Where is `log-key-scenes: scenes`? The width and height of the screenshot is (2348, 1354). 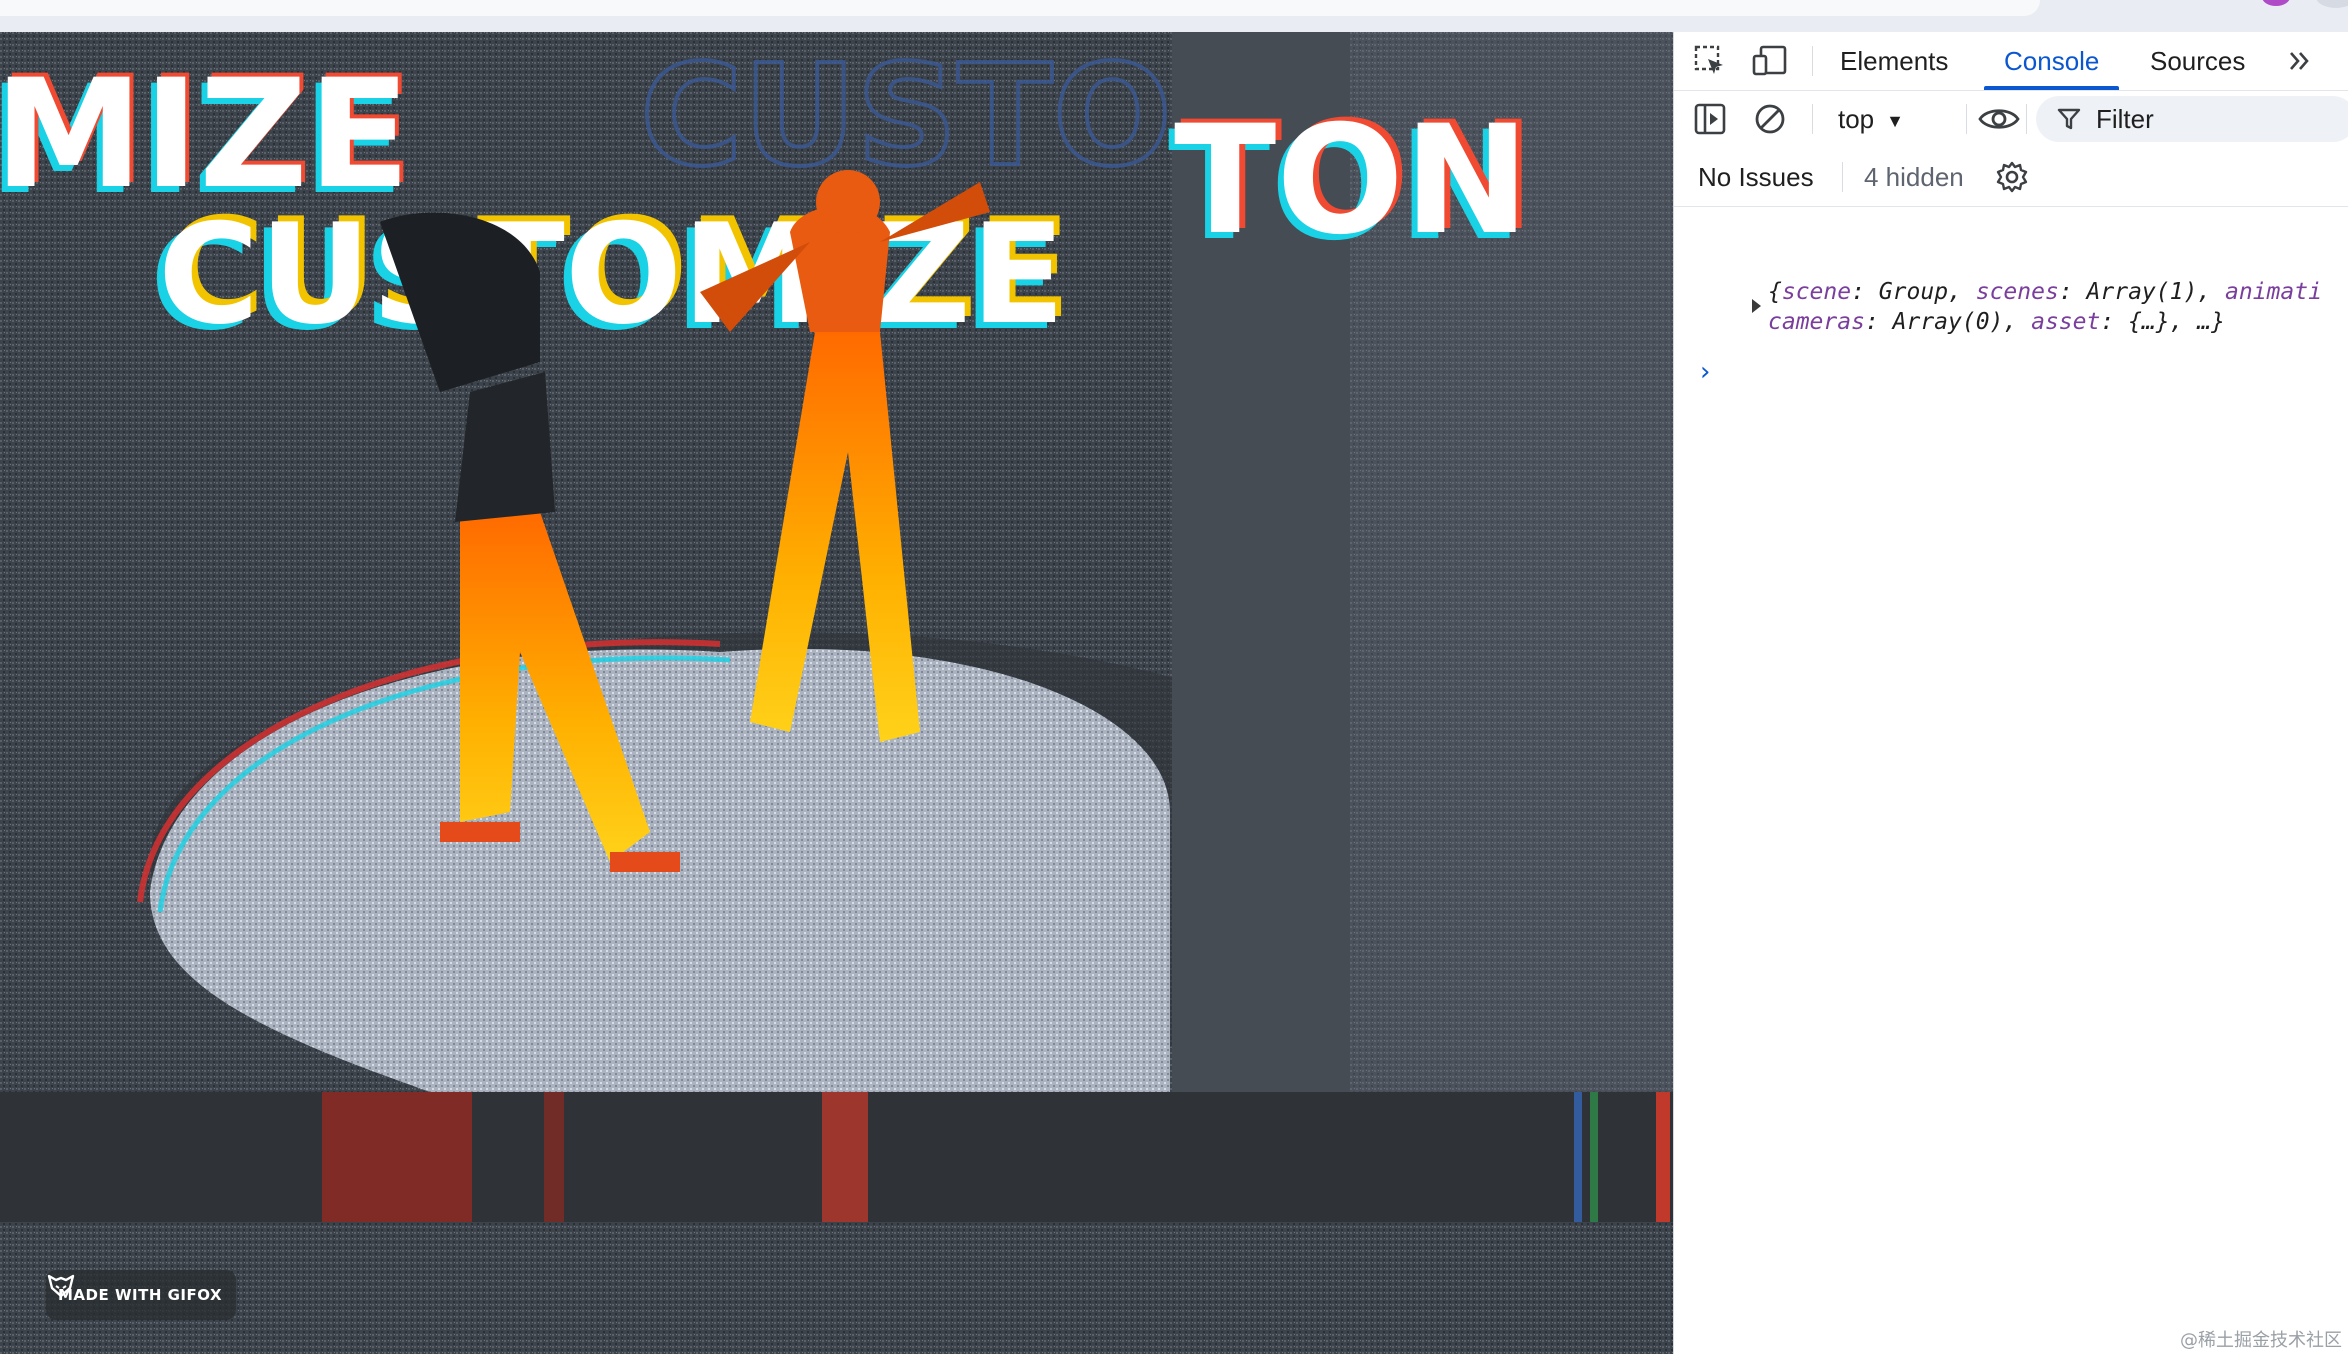 log-key-scenes: scenes is located at coordinates (2017, 292).